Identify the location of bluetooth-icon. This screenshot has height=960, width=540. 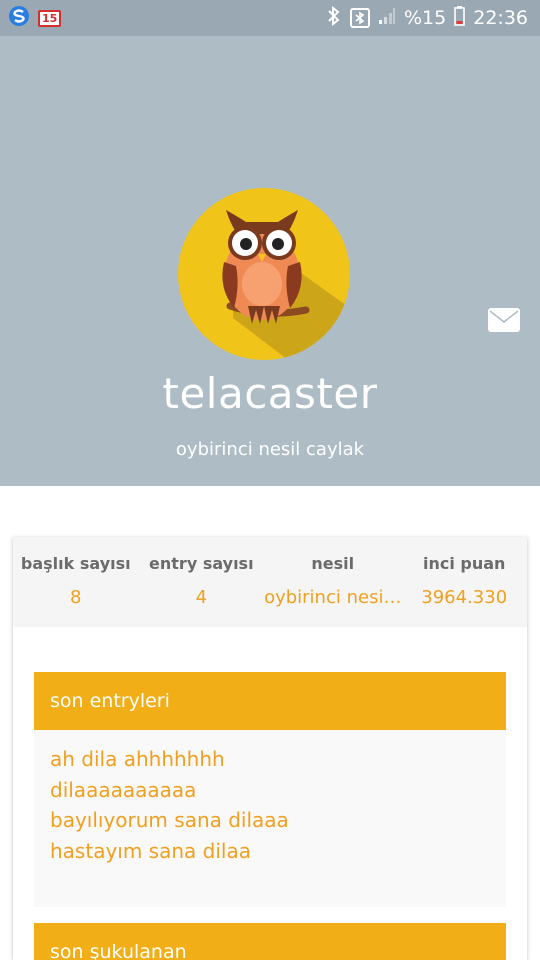
(334, 18).